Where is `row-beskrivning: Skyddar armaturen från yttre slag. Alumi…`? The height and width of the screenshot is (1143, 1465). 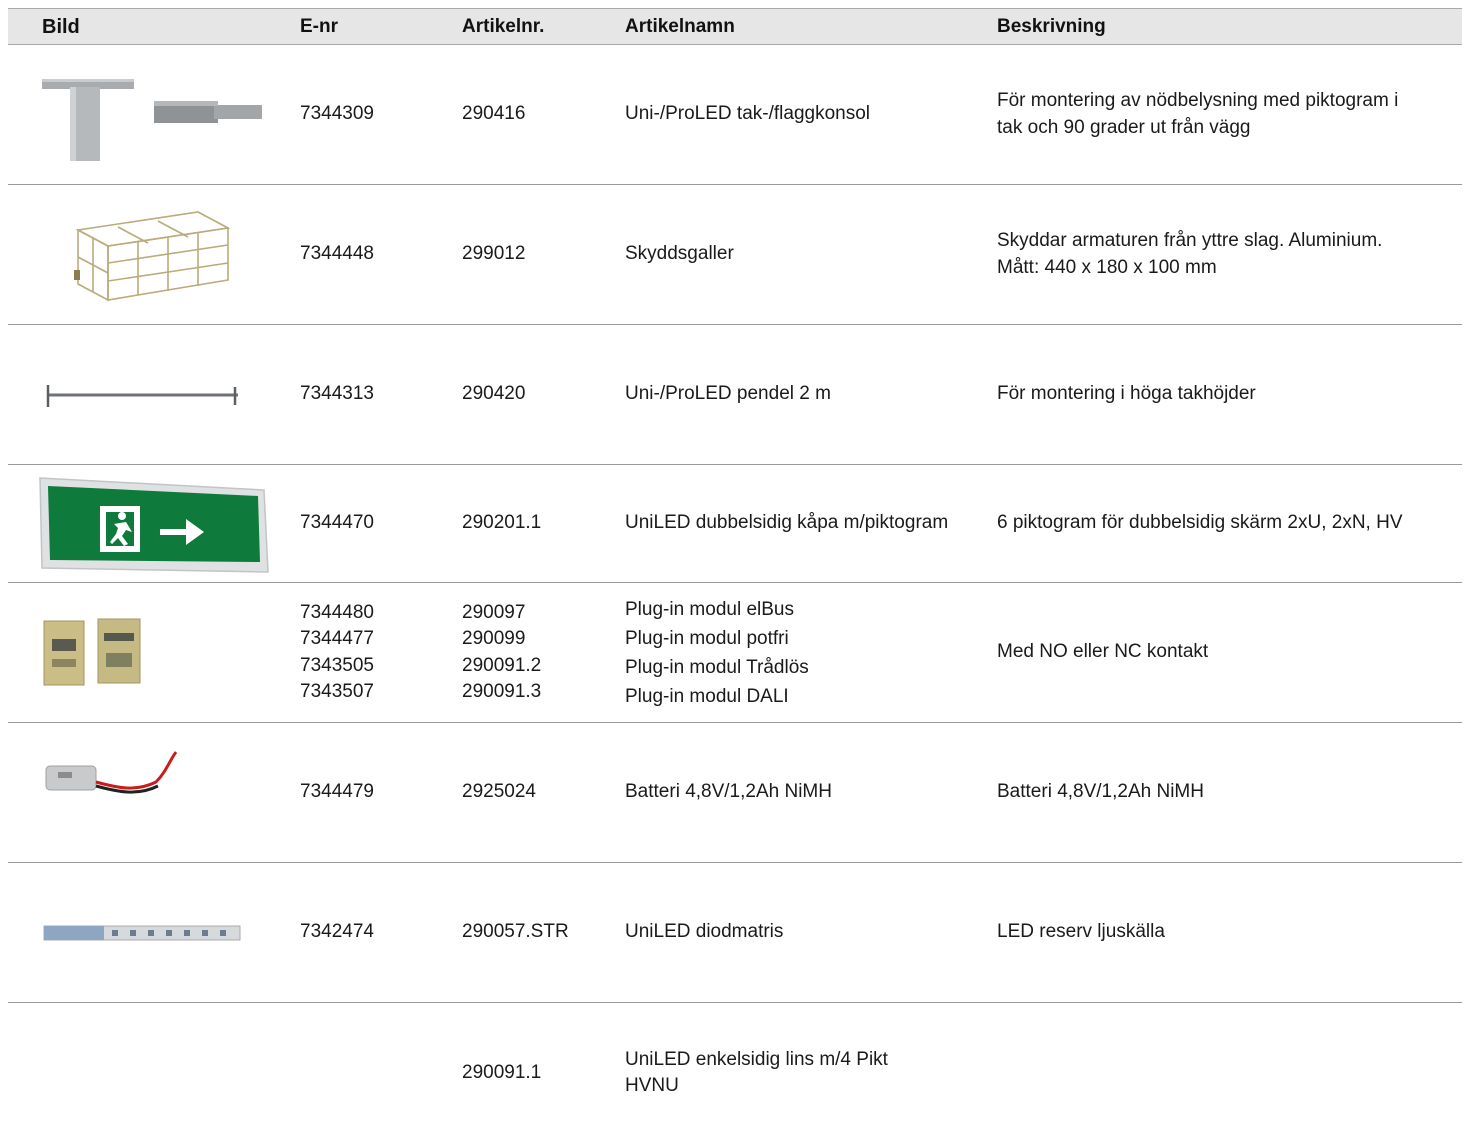 row-beskrivning: Skyddar armaturen från yttre slag. Alumi… is located at coordinates (1190, 254).